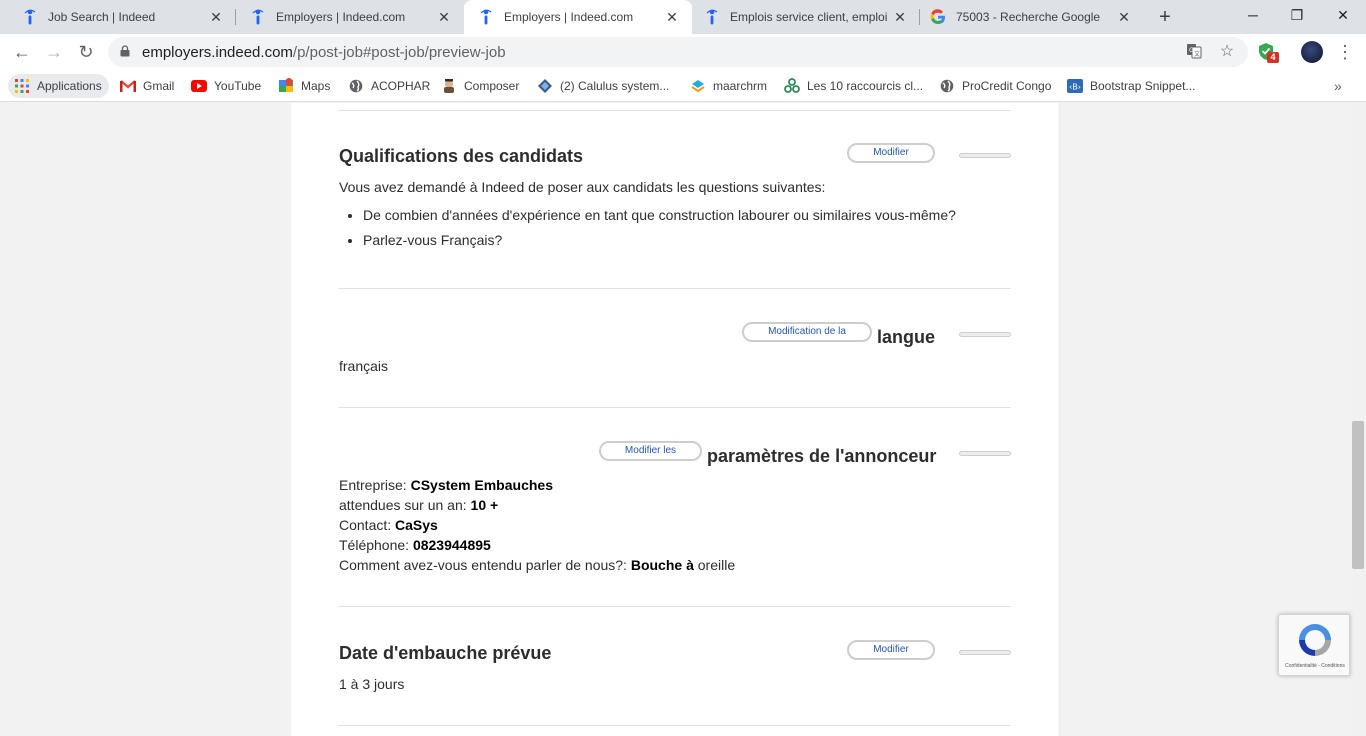 The image size is (1366, 736). Describe the element at coordinates (86, 52) in the screenshot. I see `reload-button: ↻` at that location.